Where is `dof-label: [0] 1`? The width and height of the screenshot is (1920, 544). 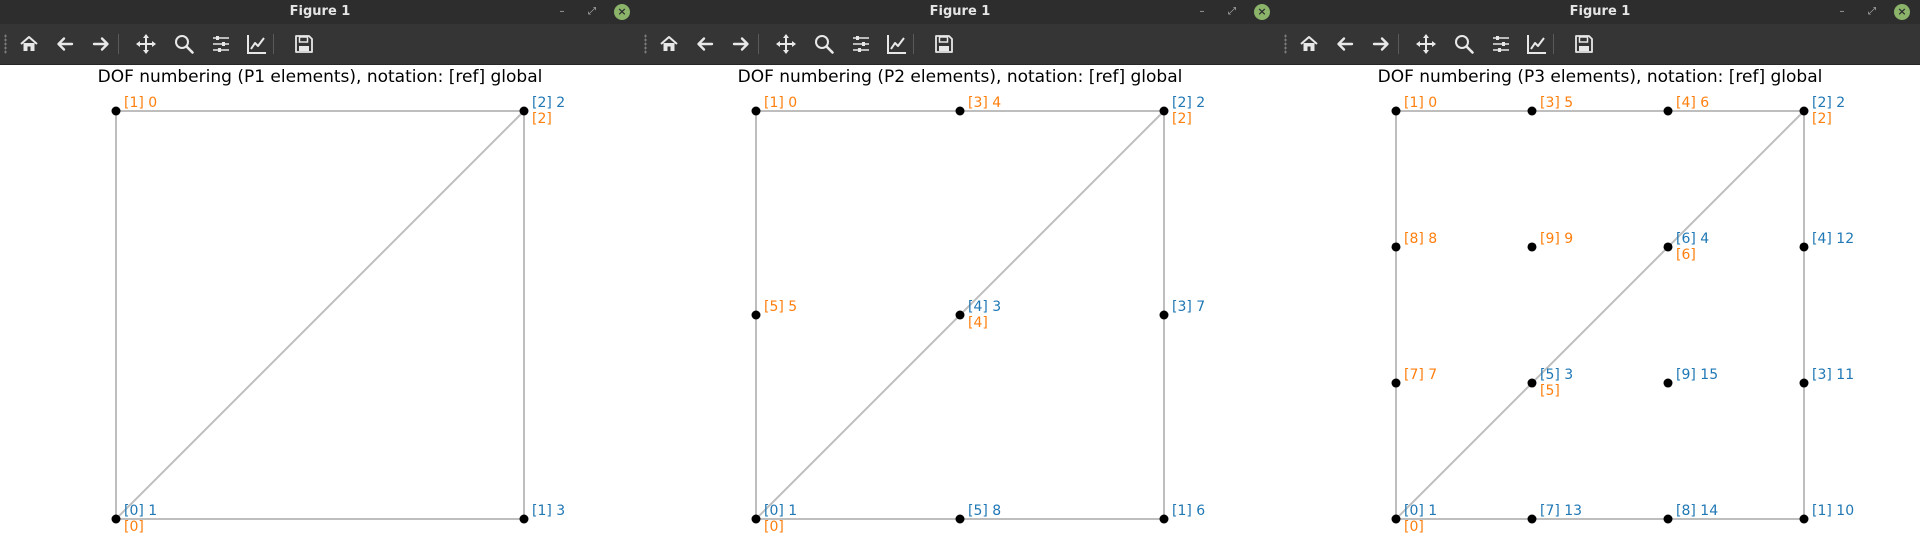
dof-label: [0] 1 is located at coordinates (1420, 511).